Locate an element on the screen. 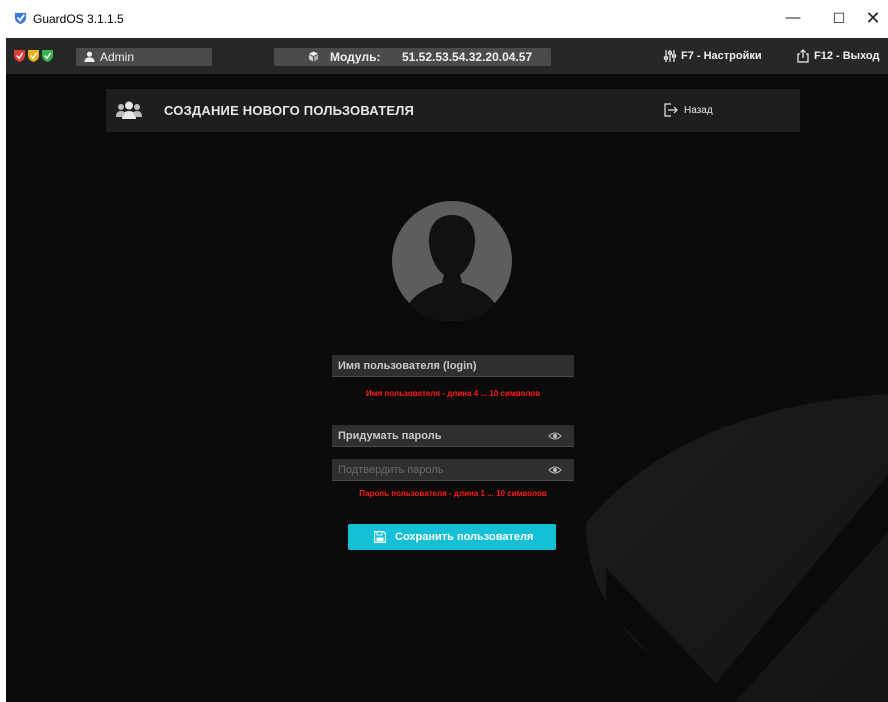 The height and width of the screenshot is (702, 888). floppy-disk-icon is located at coordinates (380, 537).